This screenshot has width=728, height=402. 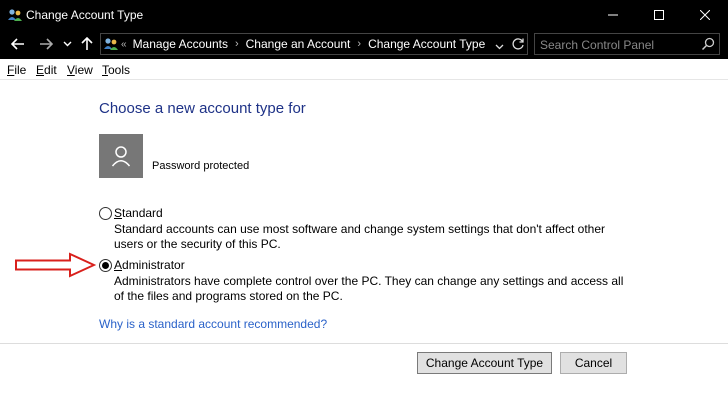 I want to click on account-status: Password protected, so click(x=201, y=166).